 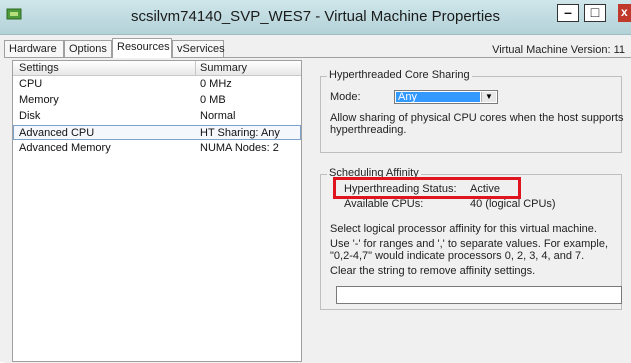 I want to click on column-header-settings: Settings, so click(x=39, y=68).